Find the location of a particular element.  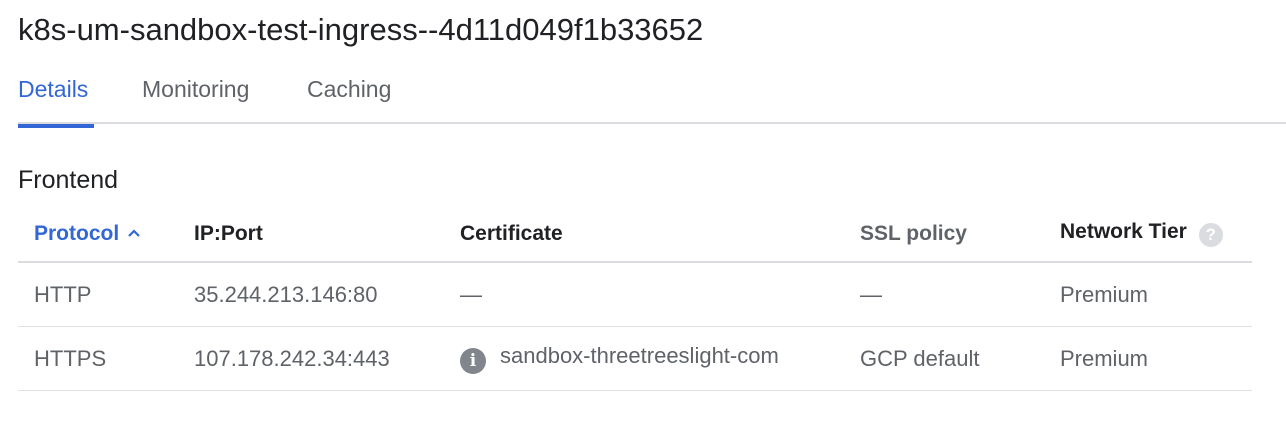

ssl-policy-cell: — is located at coordinates (944, 294).